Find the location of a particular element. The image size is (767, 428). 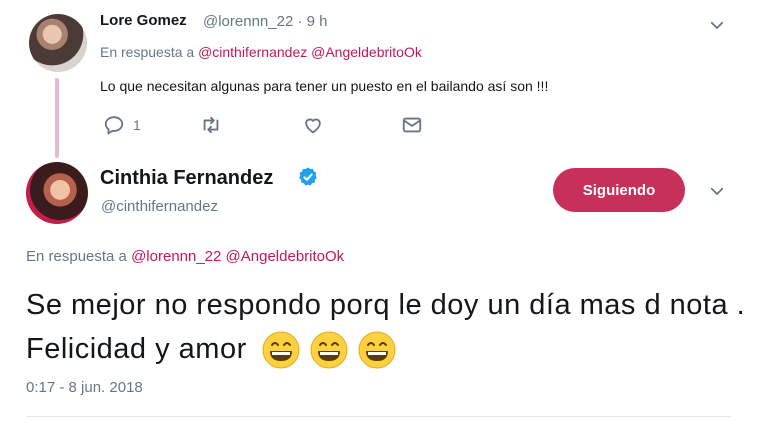

reply-mentions-link: @cinthifernandez @AngeldebritoOk is located at coordinates (310, 52).